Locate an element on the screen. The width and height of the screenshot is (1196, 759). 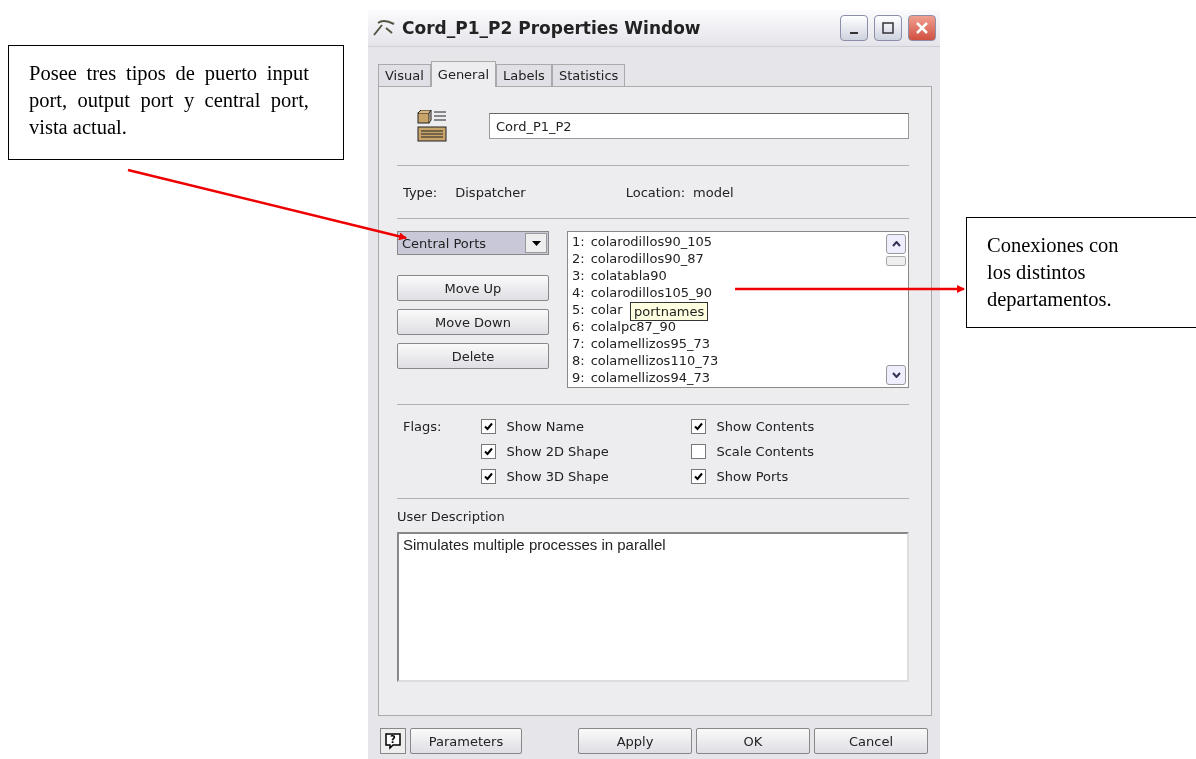
port-number: 6: is located at coordinates (578, 326).